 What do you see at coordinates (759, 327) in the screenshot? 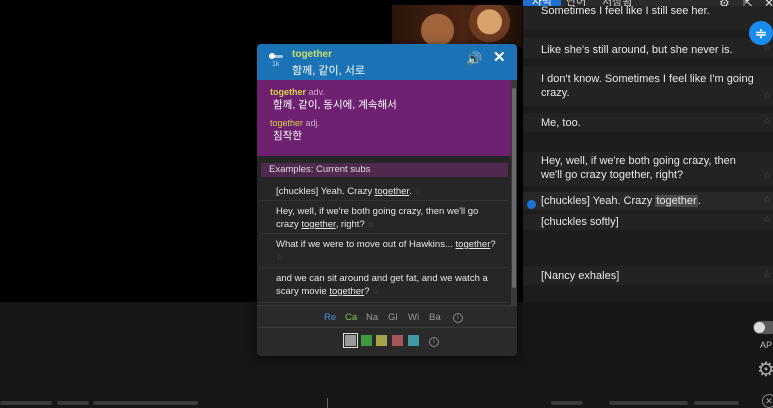
I see `toggle-knob` at bounding box center [759, 327].